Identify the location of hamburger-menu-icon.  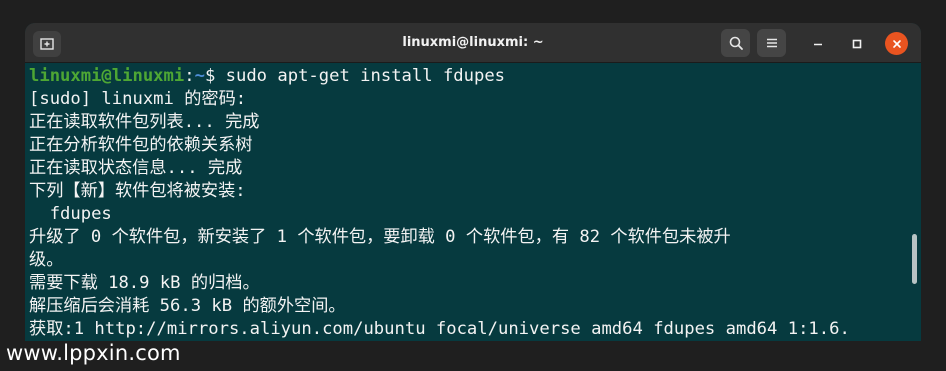
(771, 43).